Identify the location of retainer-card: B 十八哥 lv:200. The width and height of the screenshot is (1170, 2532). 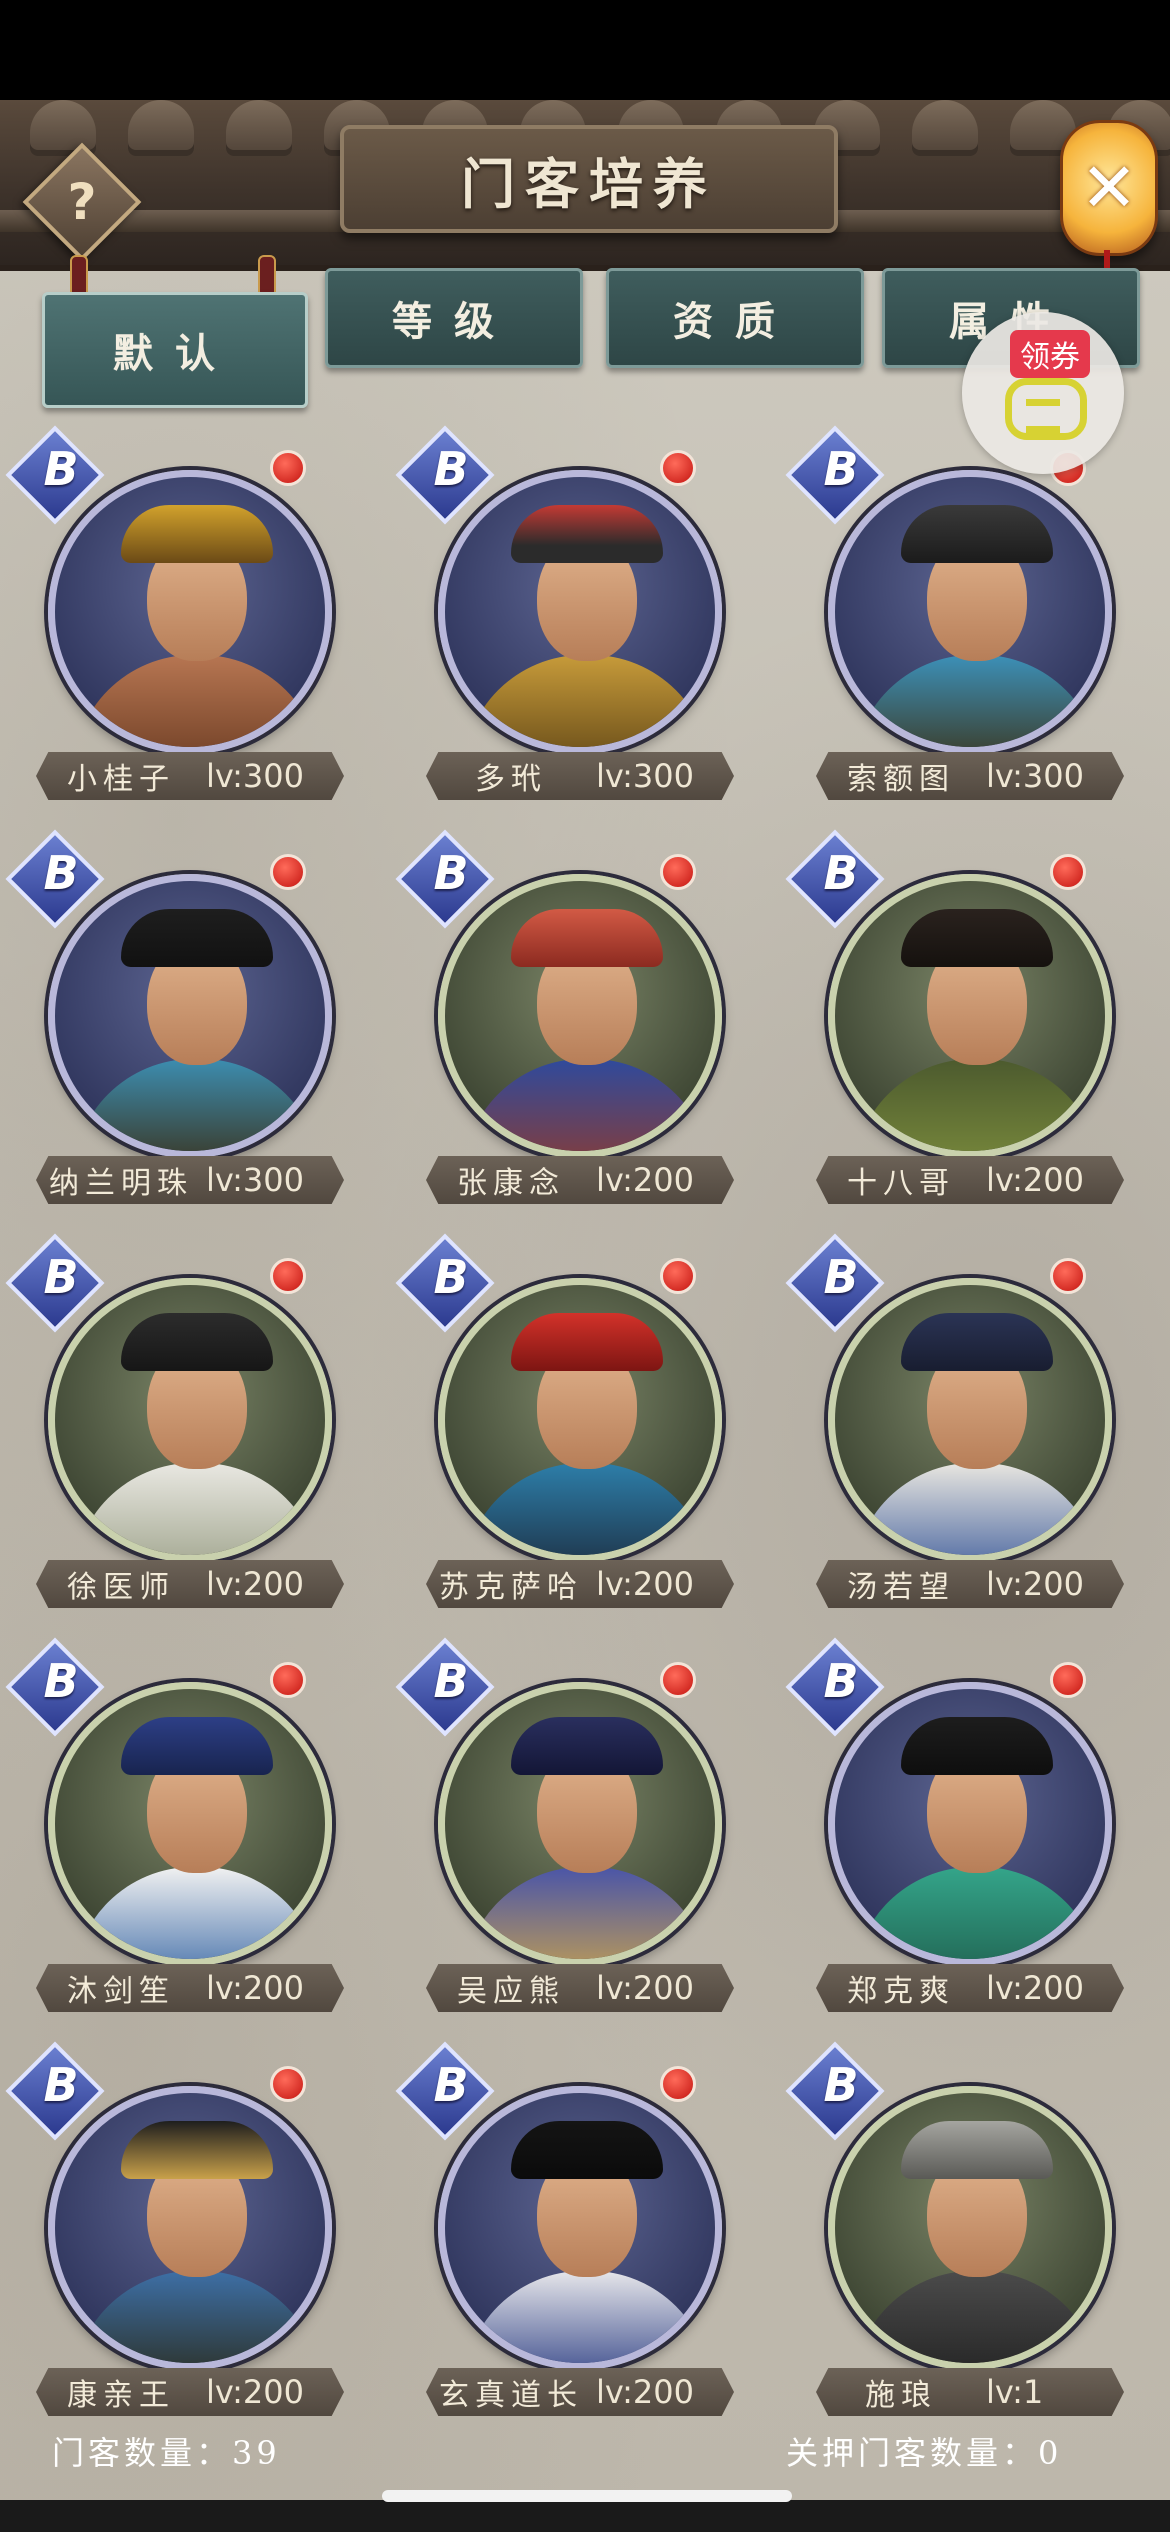
(954, 1023).